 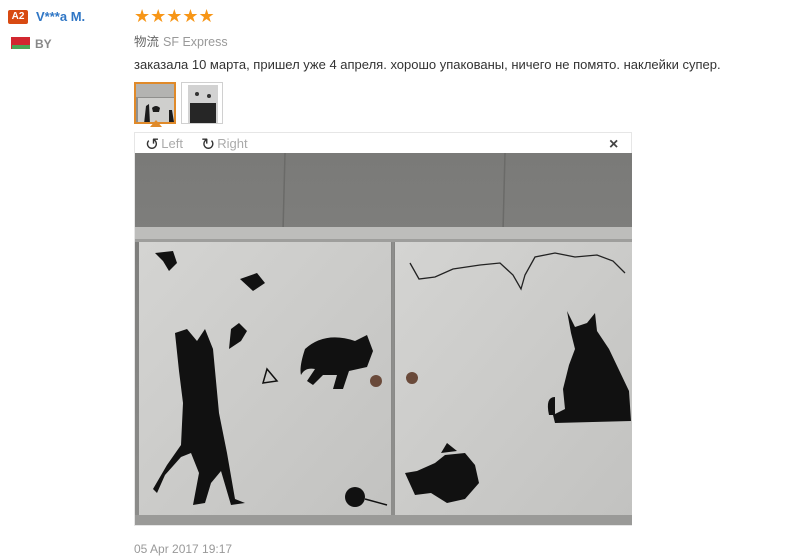 What do you see at coordinates (152, 144) in the screenshot?
I see `rotate-left-icon: ↺` at bounding box center [152, 144].